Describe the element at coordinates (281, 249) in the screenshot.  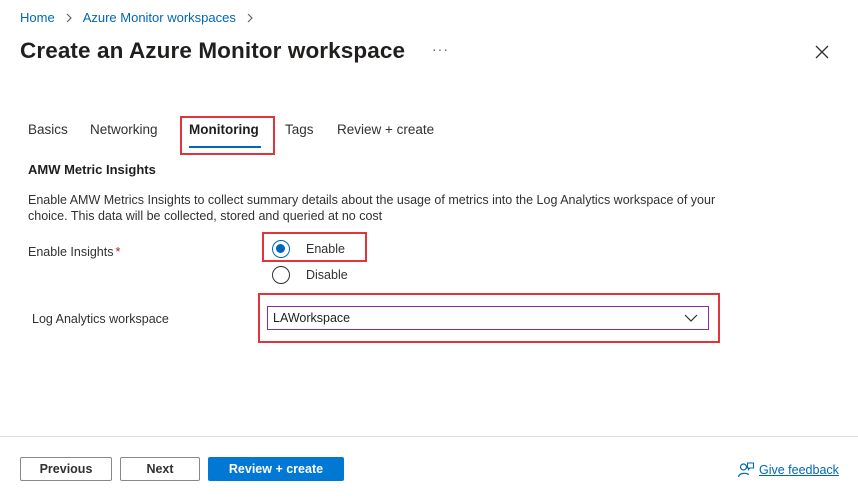
I see `radio-checked-icon` at that location.